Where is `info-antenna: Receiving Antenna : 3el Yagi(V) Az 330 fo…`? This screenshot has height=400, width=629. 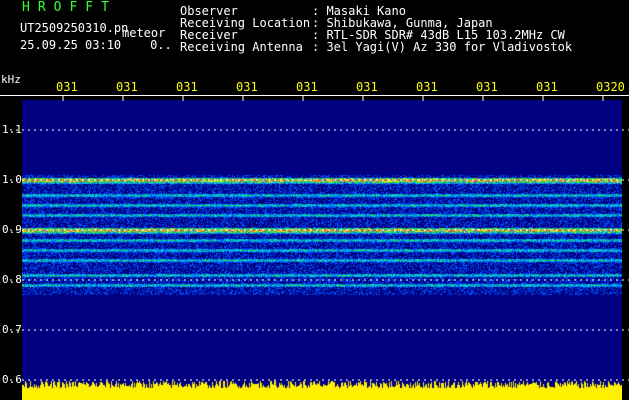
info-antenna: Receiving Antenna : 3el Yagi(V) Az 330 fo… is located at coordinates (376, 47).